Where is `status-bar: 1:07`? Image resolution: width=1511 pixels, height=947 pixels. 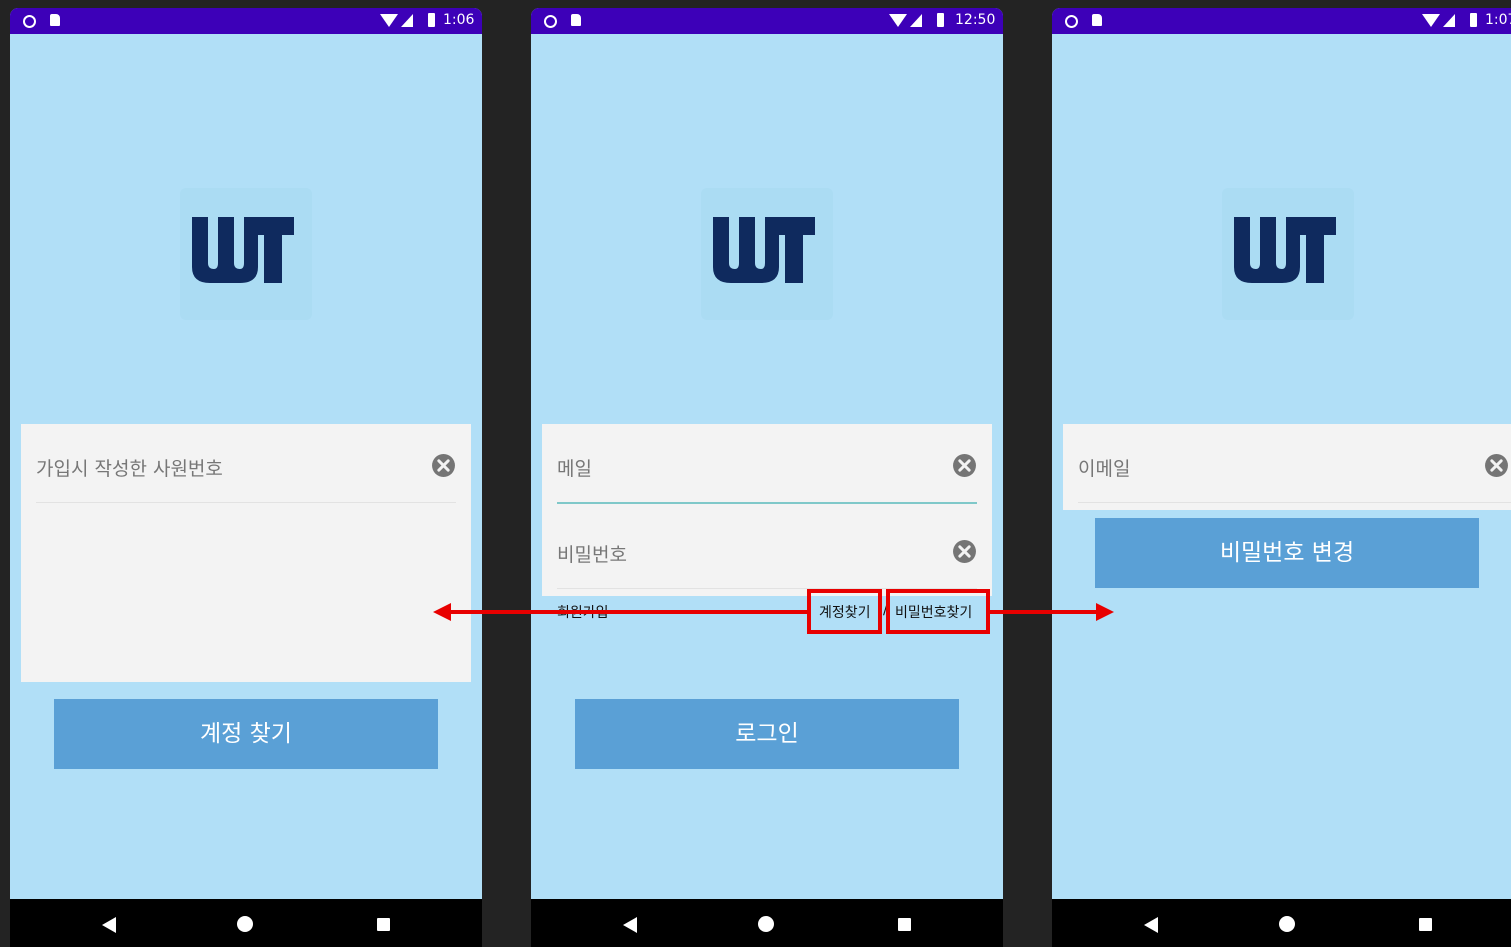 status-bar: 1:07 is located at coordinates (1281, 21).